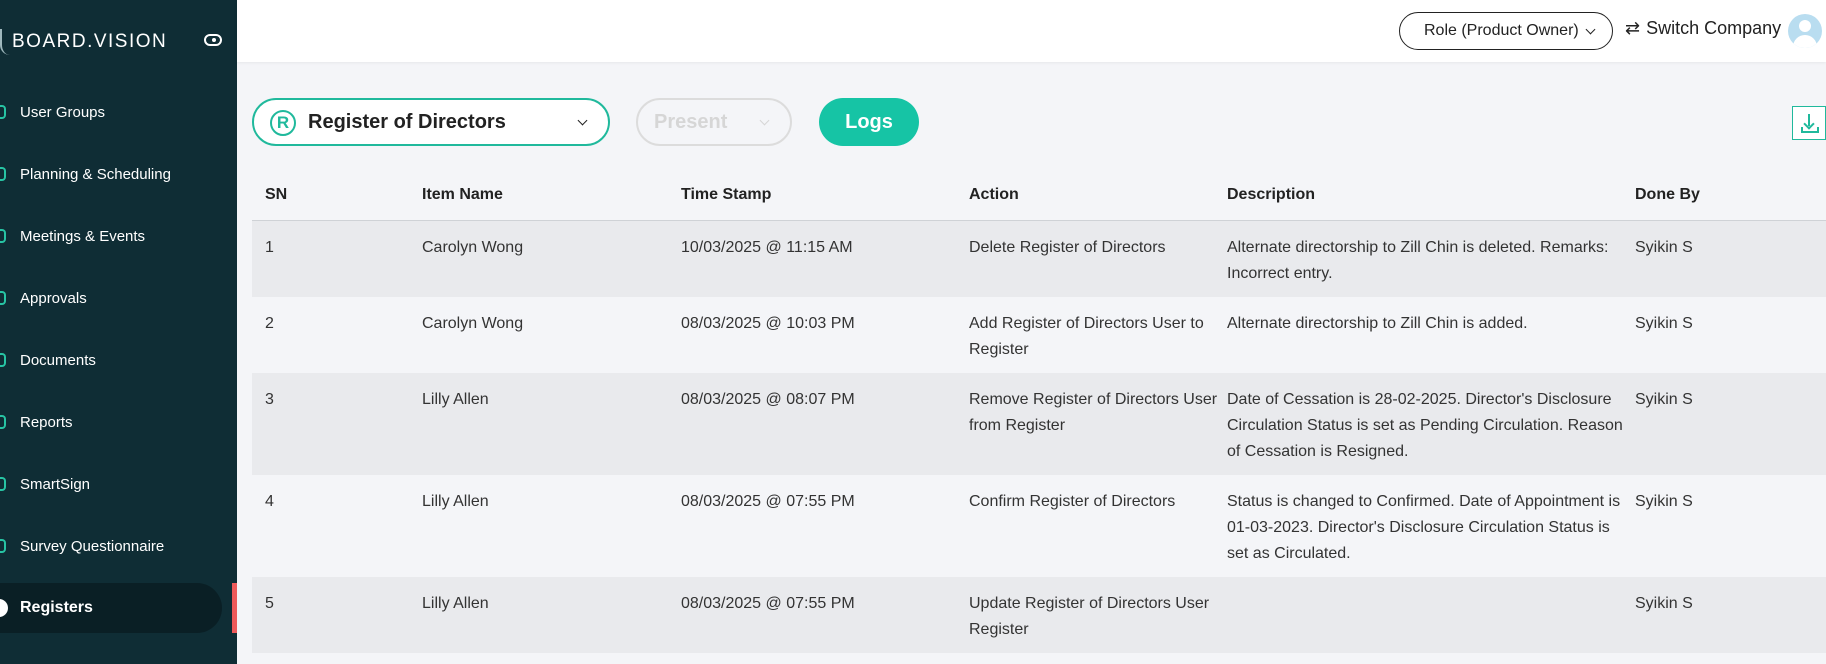 The width and height of the screenshot is (1826, 664). Describe the element at coordinates (462, 194) in the screenshot. I see `column-header-item-name: Item Name` at that location.